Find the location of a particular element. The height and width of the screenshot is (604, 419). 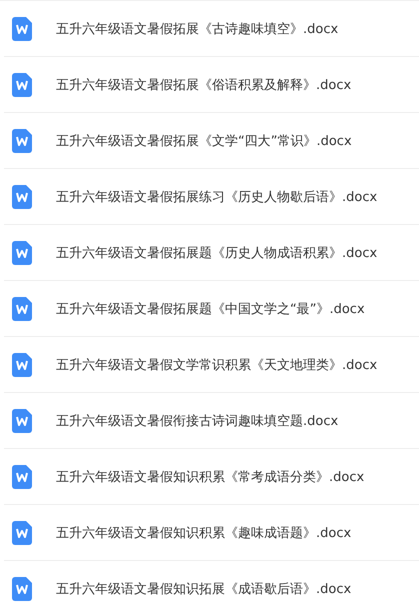

file-name: 五升六年级语文暑假知识积累《常考成语分类》.docx is located at coordinates (210, 477).